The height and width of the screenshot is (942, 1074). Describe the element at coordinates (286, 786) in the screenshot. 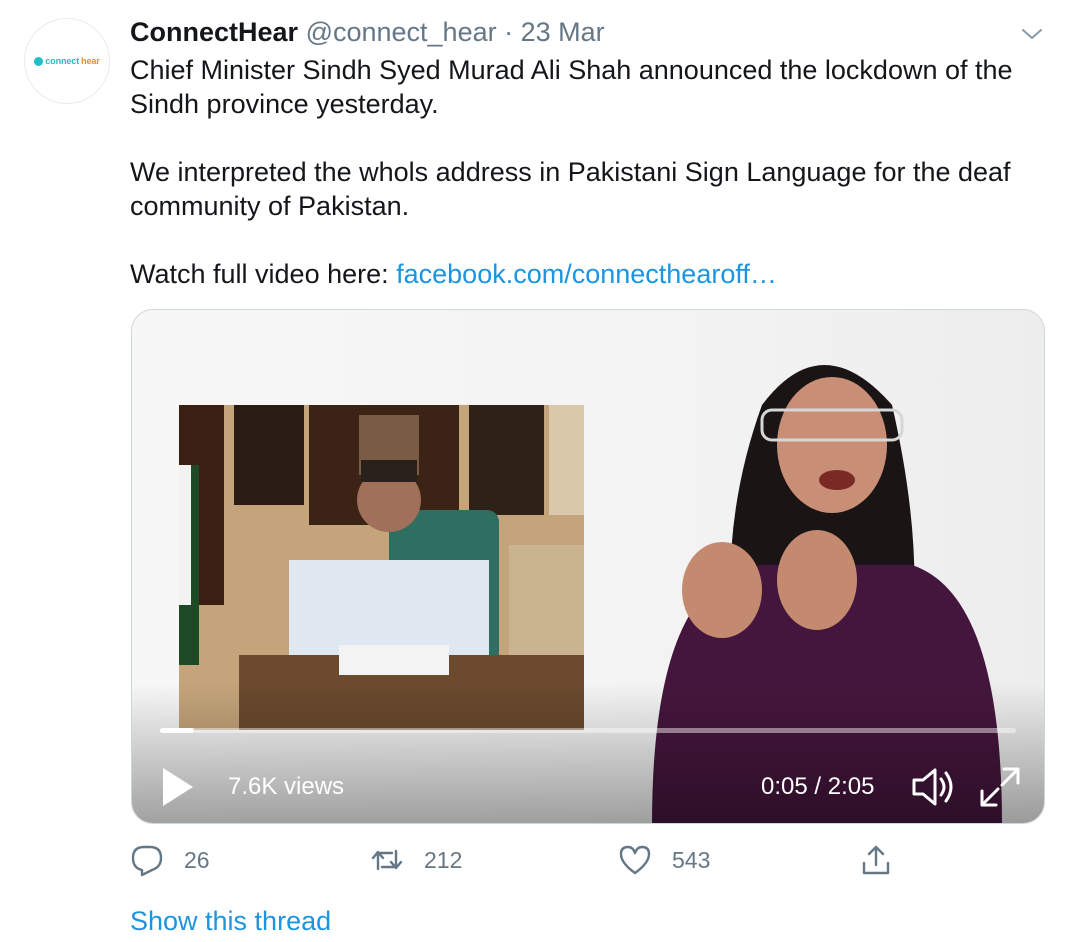

I see `view-count: 7.6K views` at that location.